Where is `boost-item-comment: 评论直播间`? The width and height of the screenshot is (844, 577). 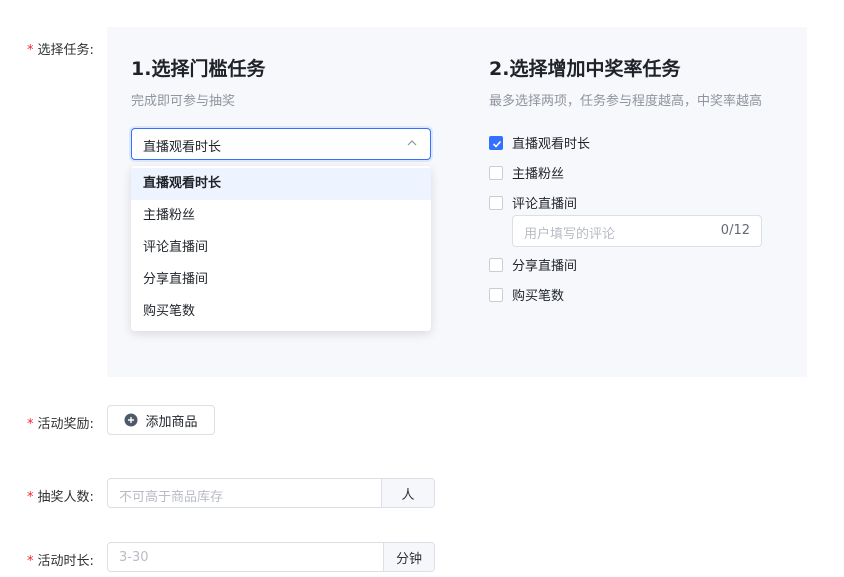 boost-item-comment: 评论直播间 is located at coordinates (533, 202).